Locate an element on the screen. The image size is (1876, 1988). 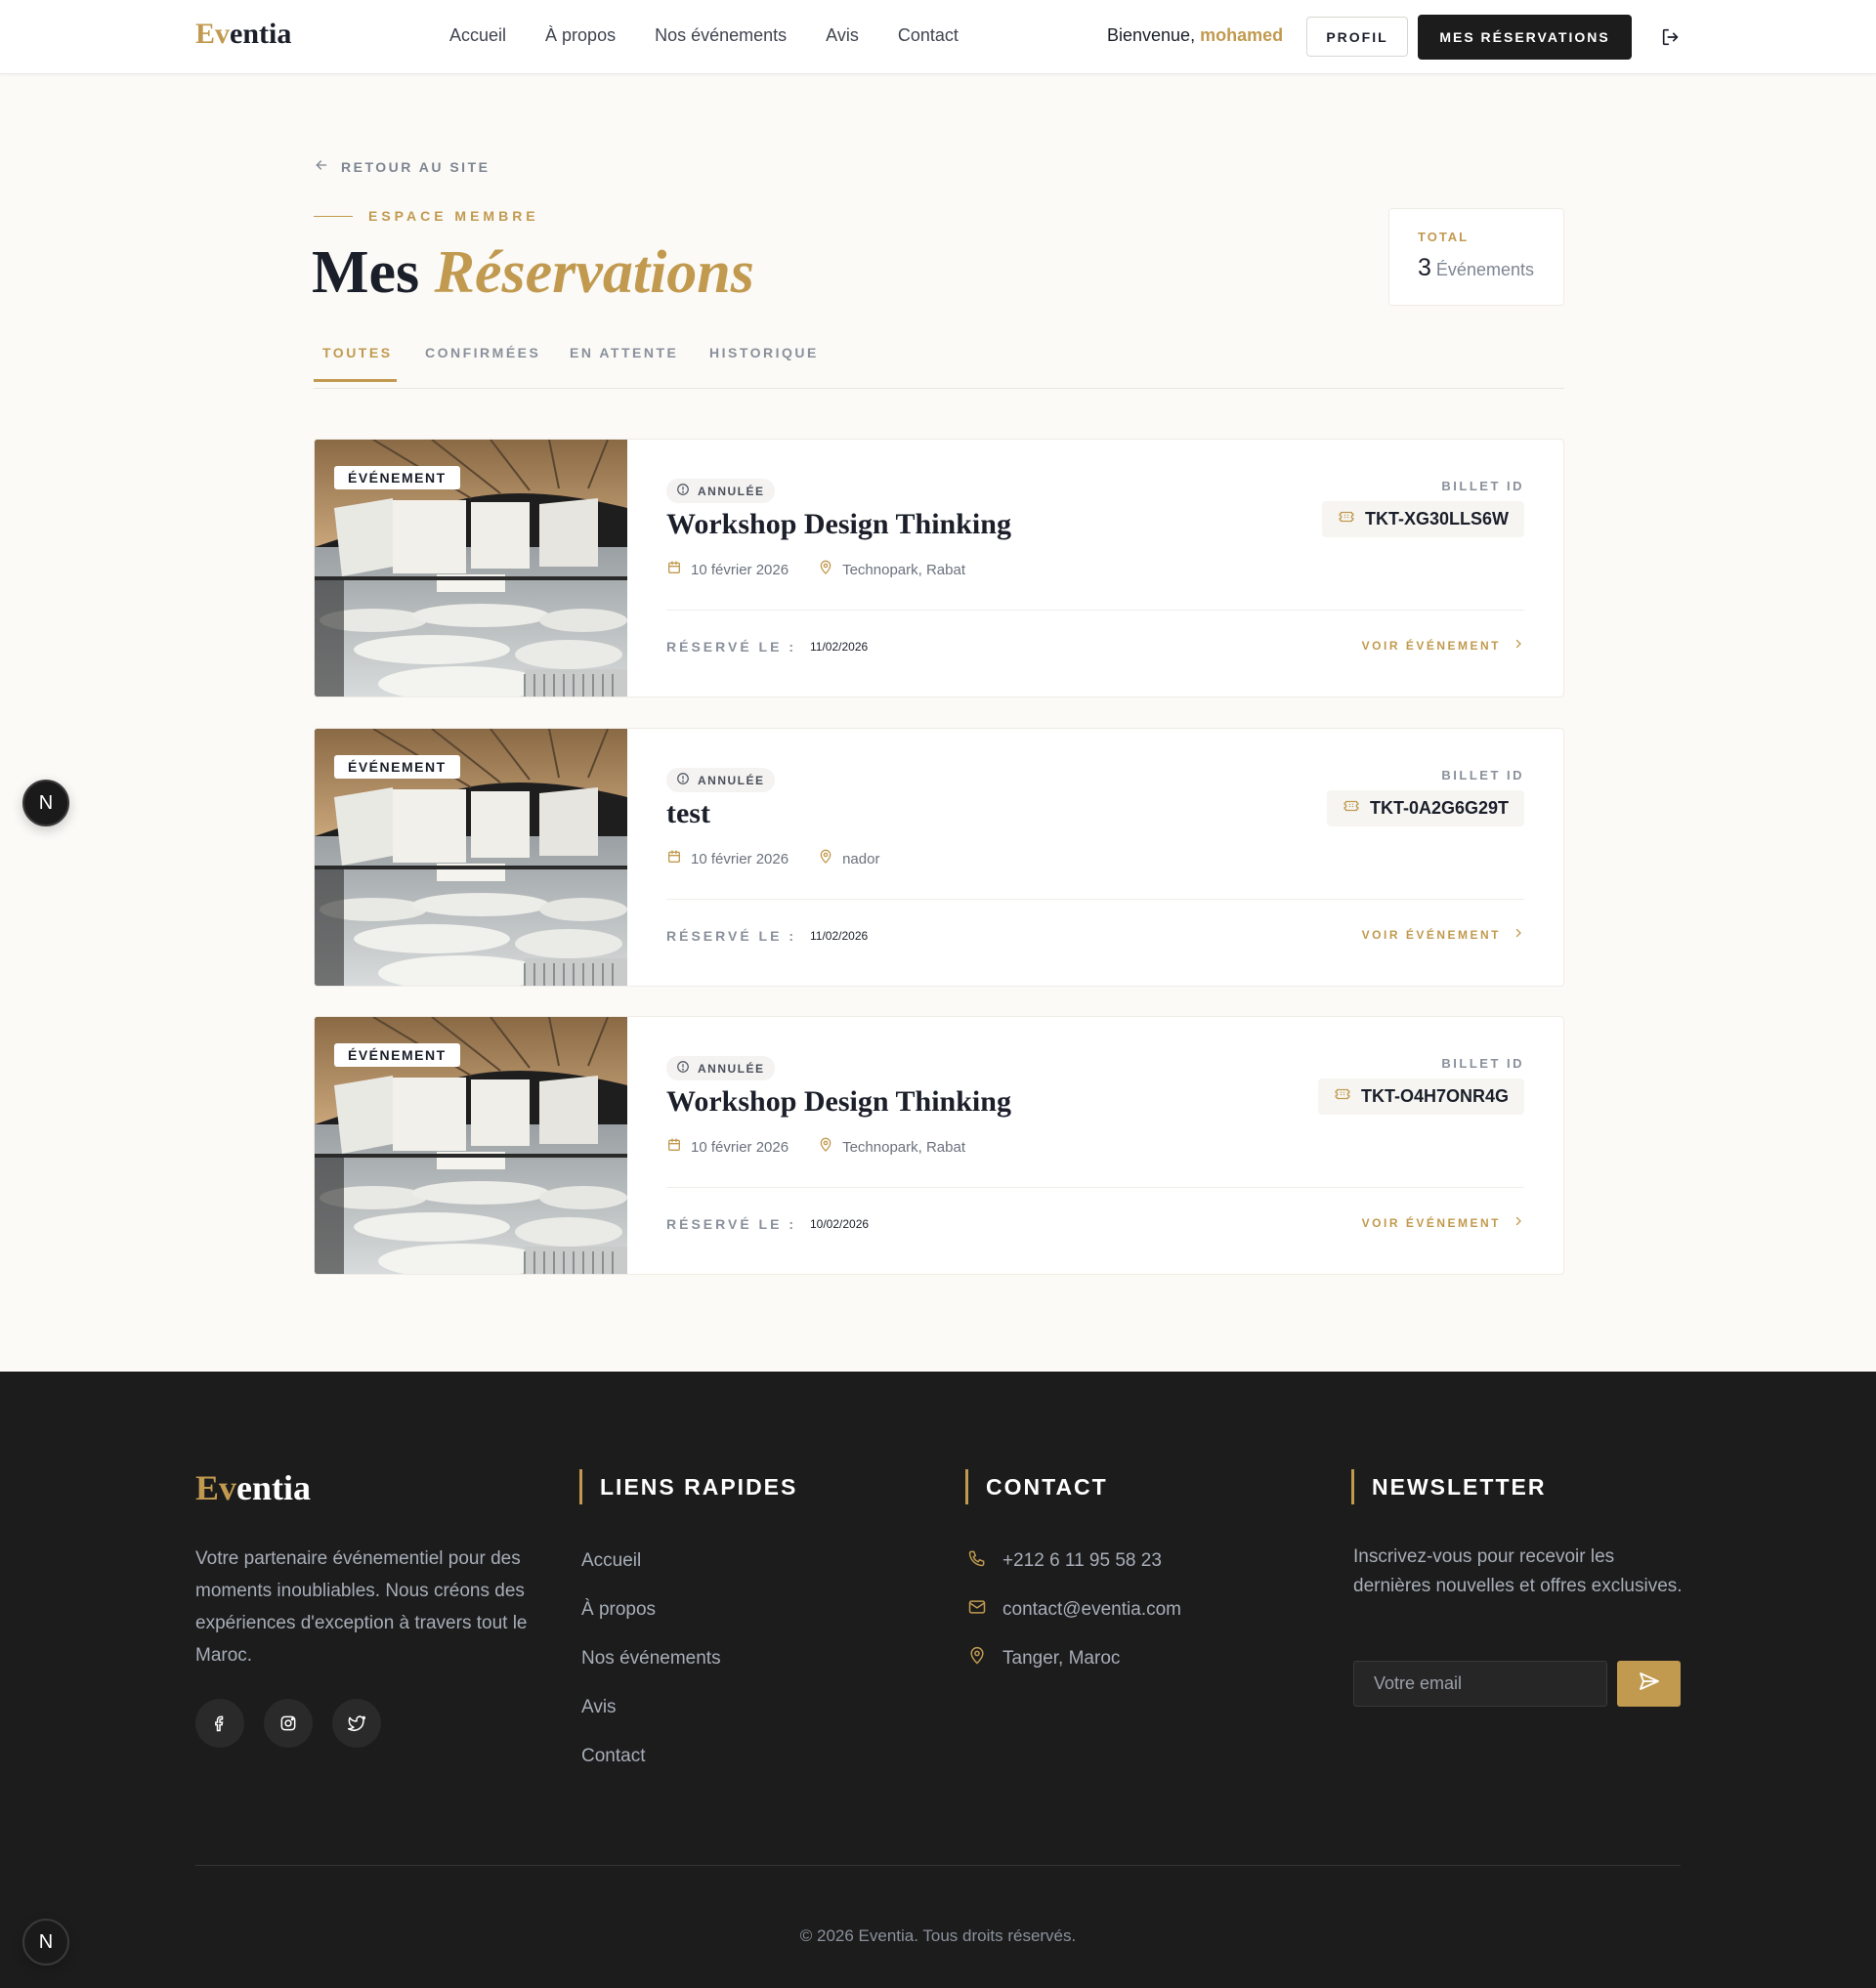
dev-tools-badge: N is located at coordinates (45, 803).